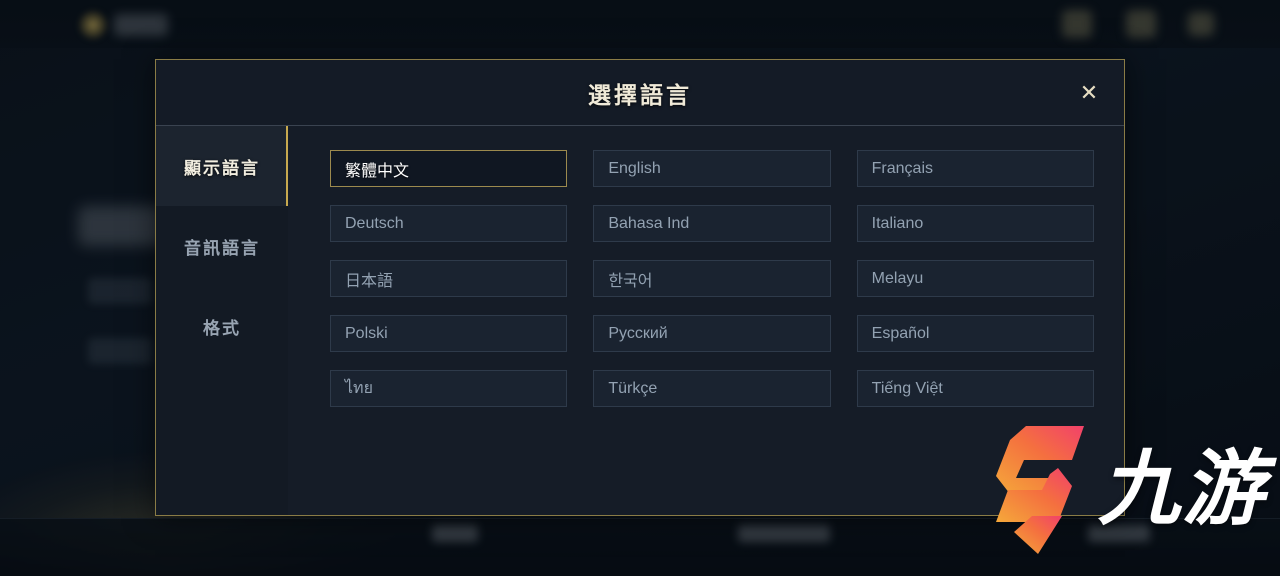 The image size is (1280, 576). Describe the element at coordinates (449, 333) in the screenshot. I see `language-option: Polski` at that location.